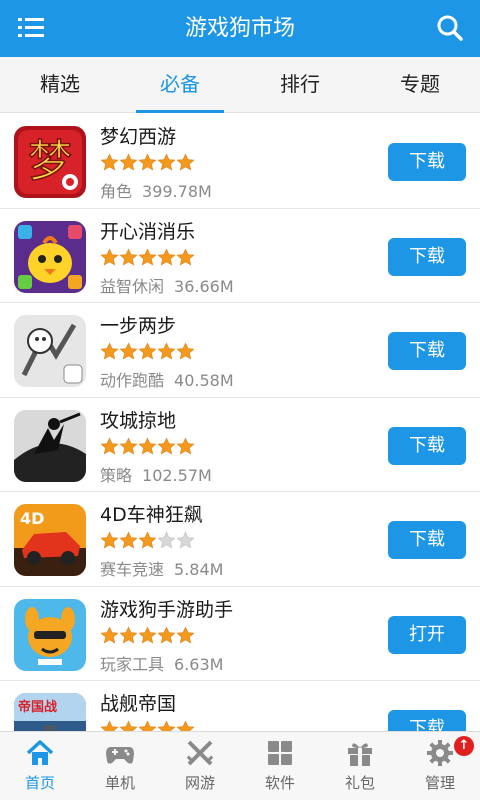 This screenshot has height=800, width=480. What do you see at coordinates (240, 706) in the screenshot?
I see `app-list-item: 帝国战 战舰帝国下载` at bounding box center [240, 706].